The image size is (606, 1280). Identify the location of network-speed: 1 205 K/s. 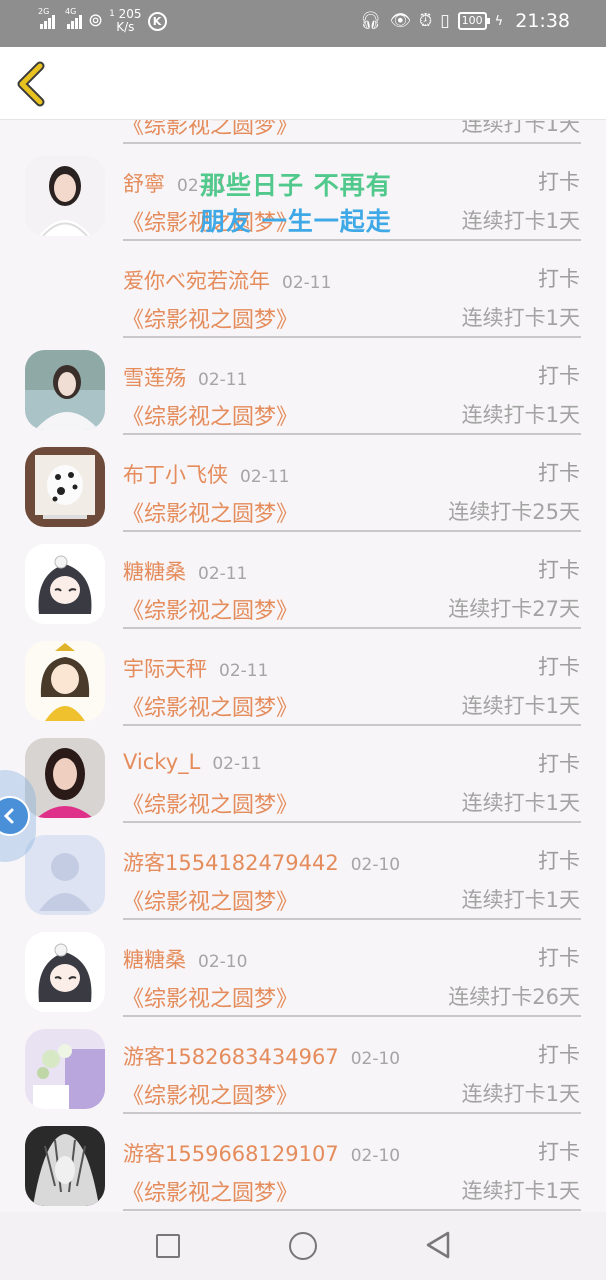
(125, 20).